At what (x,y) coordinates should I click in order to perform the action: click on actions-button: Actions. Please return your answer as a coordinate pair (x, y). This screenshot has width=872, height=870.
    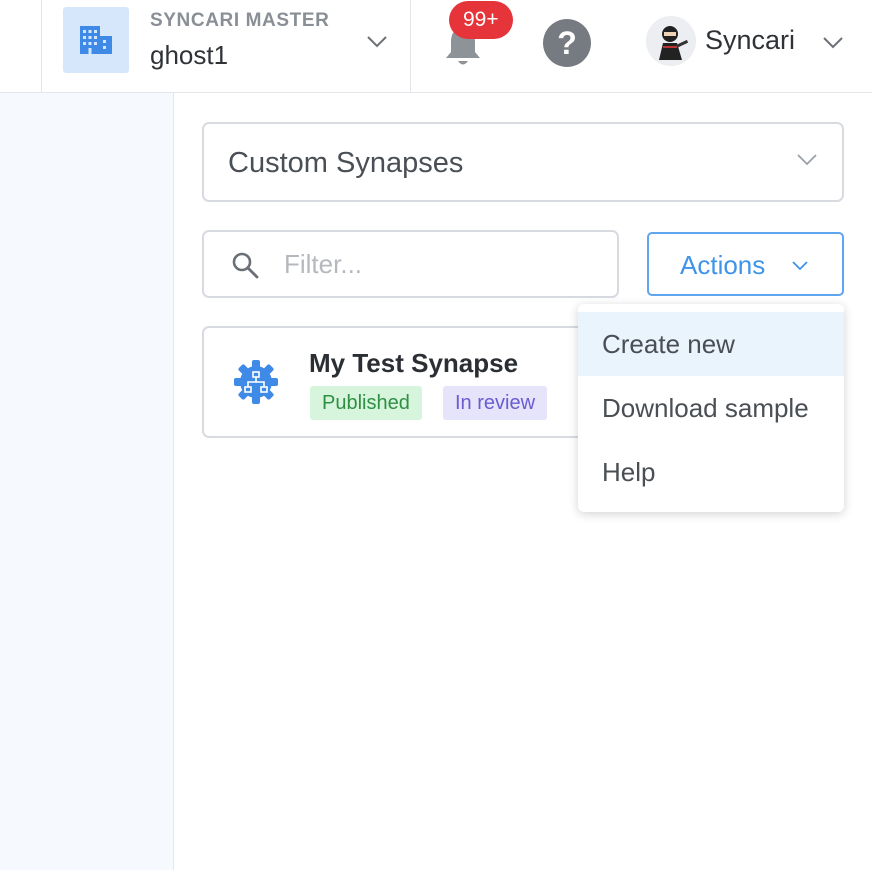
    Looking at the image, I should click on (745, 264).